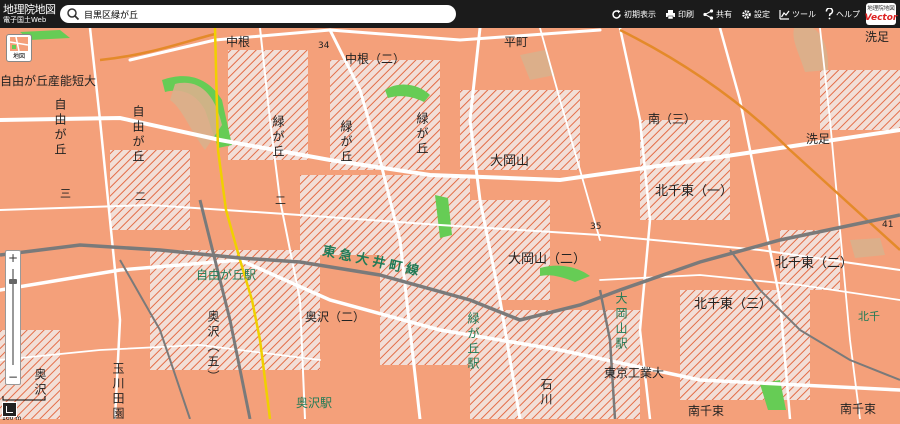 This screenshot has height=424, width=900. I want to click on label-ishikawa: 石川, so click(546, 393).